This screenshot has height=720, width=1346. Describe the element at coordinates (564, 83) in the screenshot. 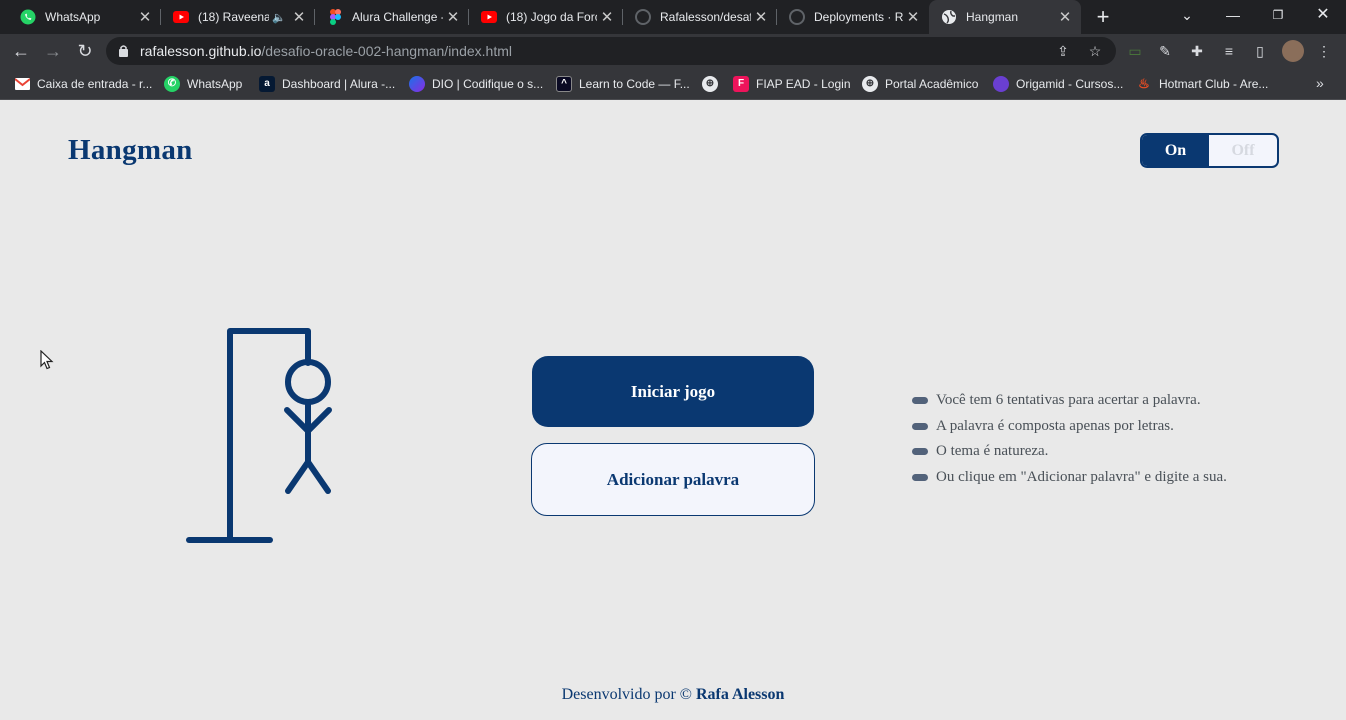

I see `freecodecamp-icon: ^` at that location.